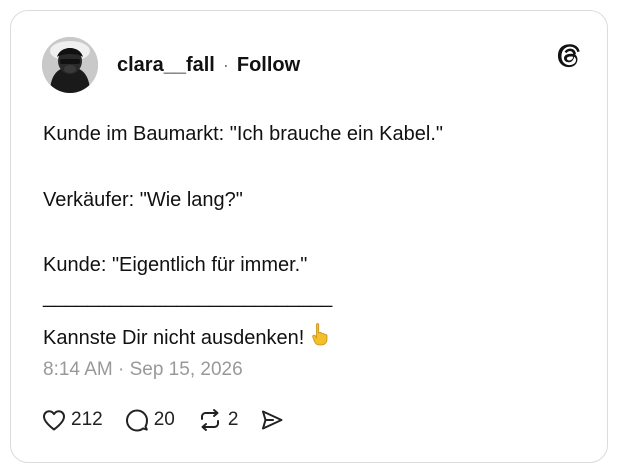  I want to click on avatar-image, so click(70, 65).